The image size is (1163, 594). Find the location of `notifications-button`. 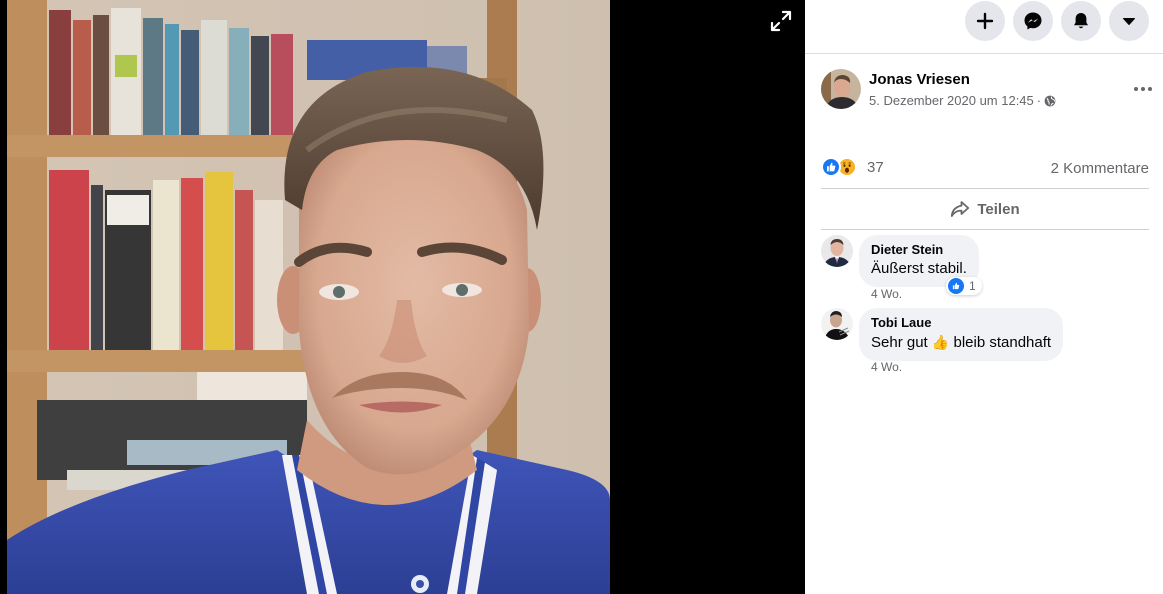

notifications-button is located at coordinates (1081, 21).